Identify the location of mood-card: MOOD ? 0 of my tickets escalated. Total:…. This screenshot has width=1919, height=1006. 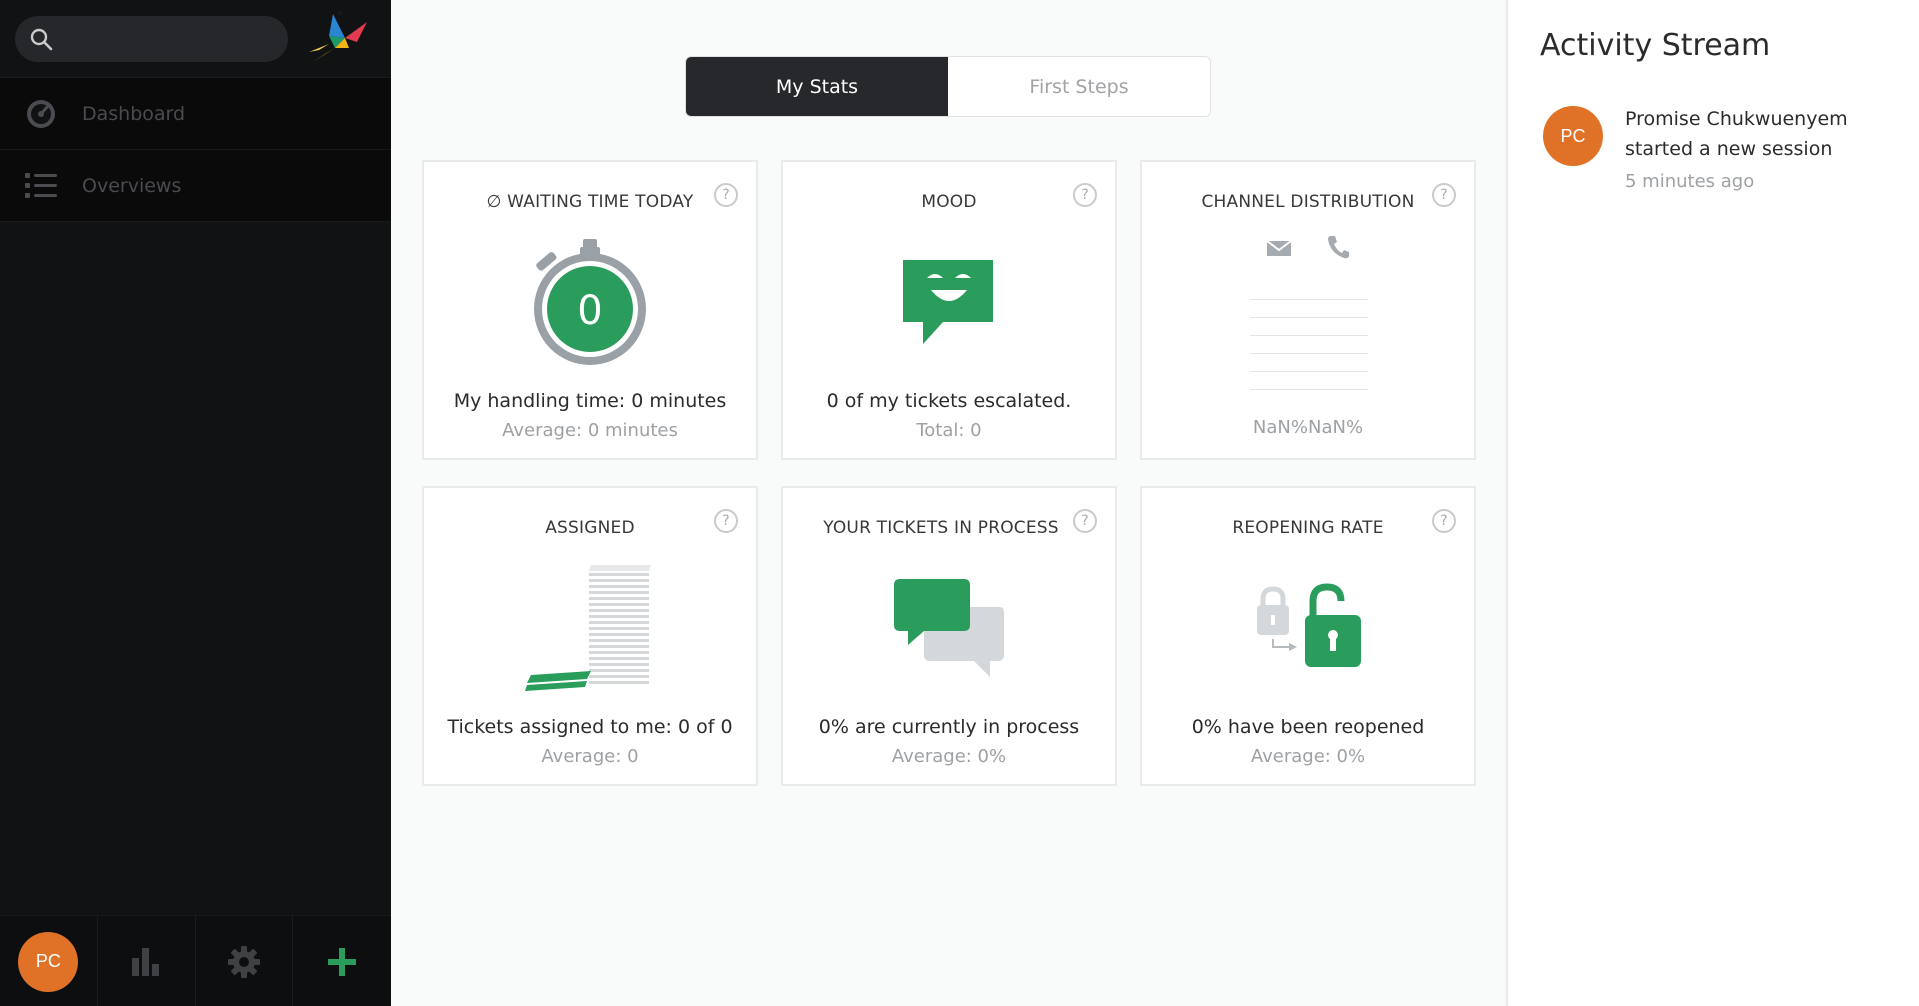
(949, 310).